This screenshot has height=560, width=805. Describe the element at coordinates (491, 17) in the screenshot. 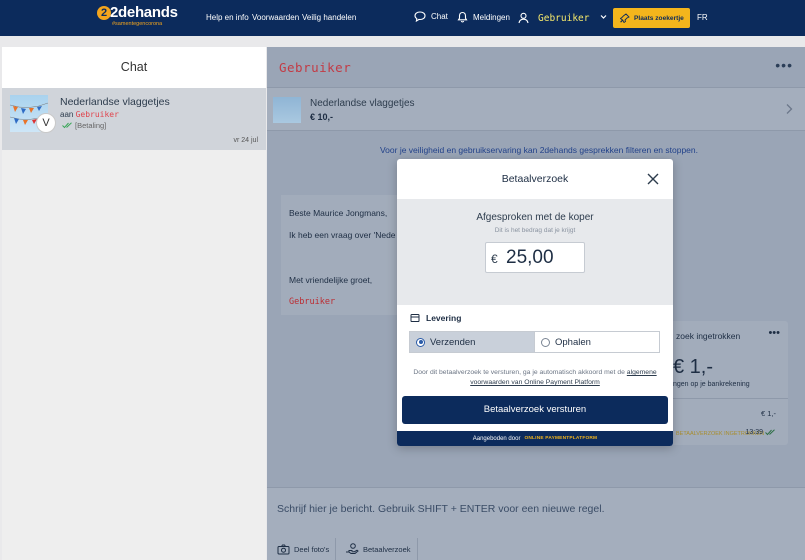

I see `nav-notifications-label: Meldingen` at that location.